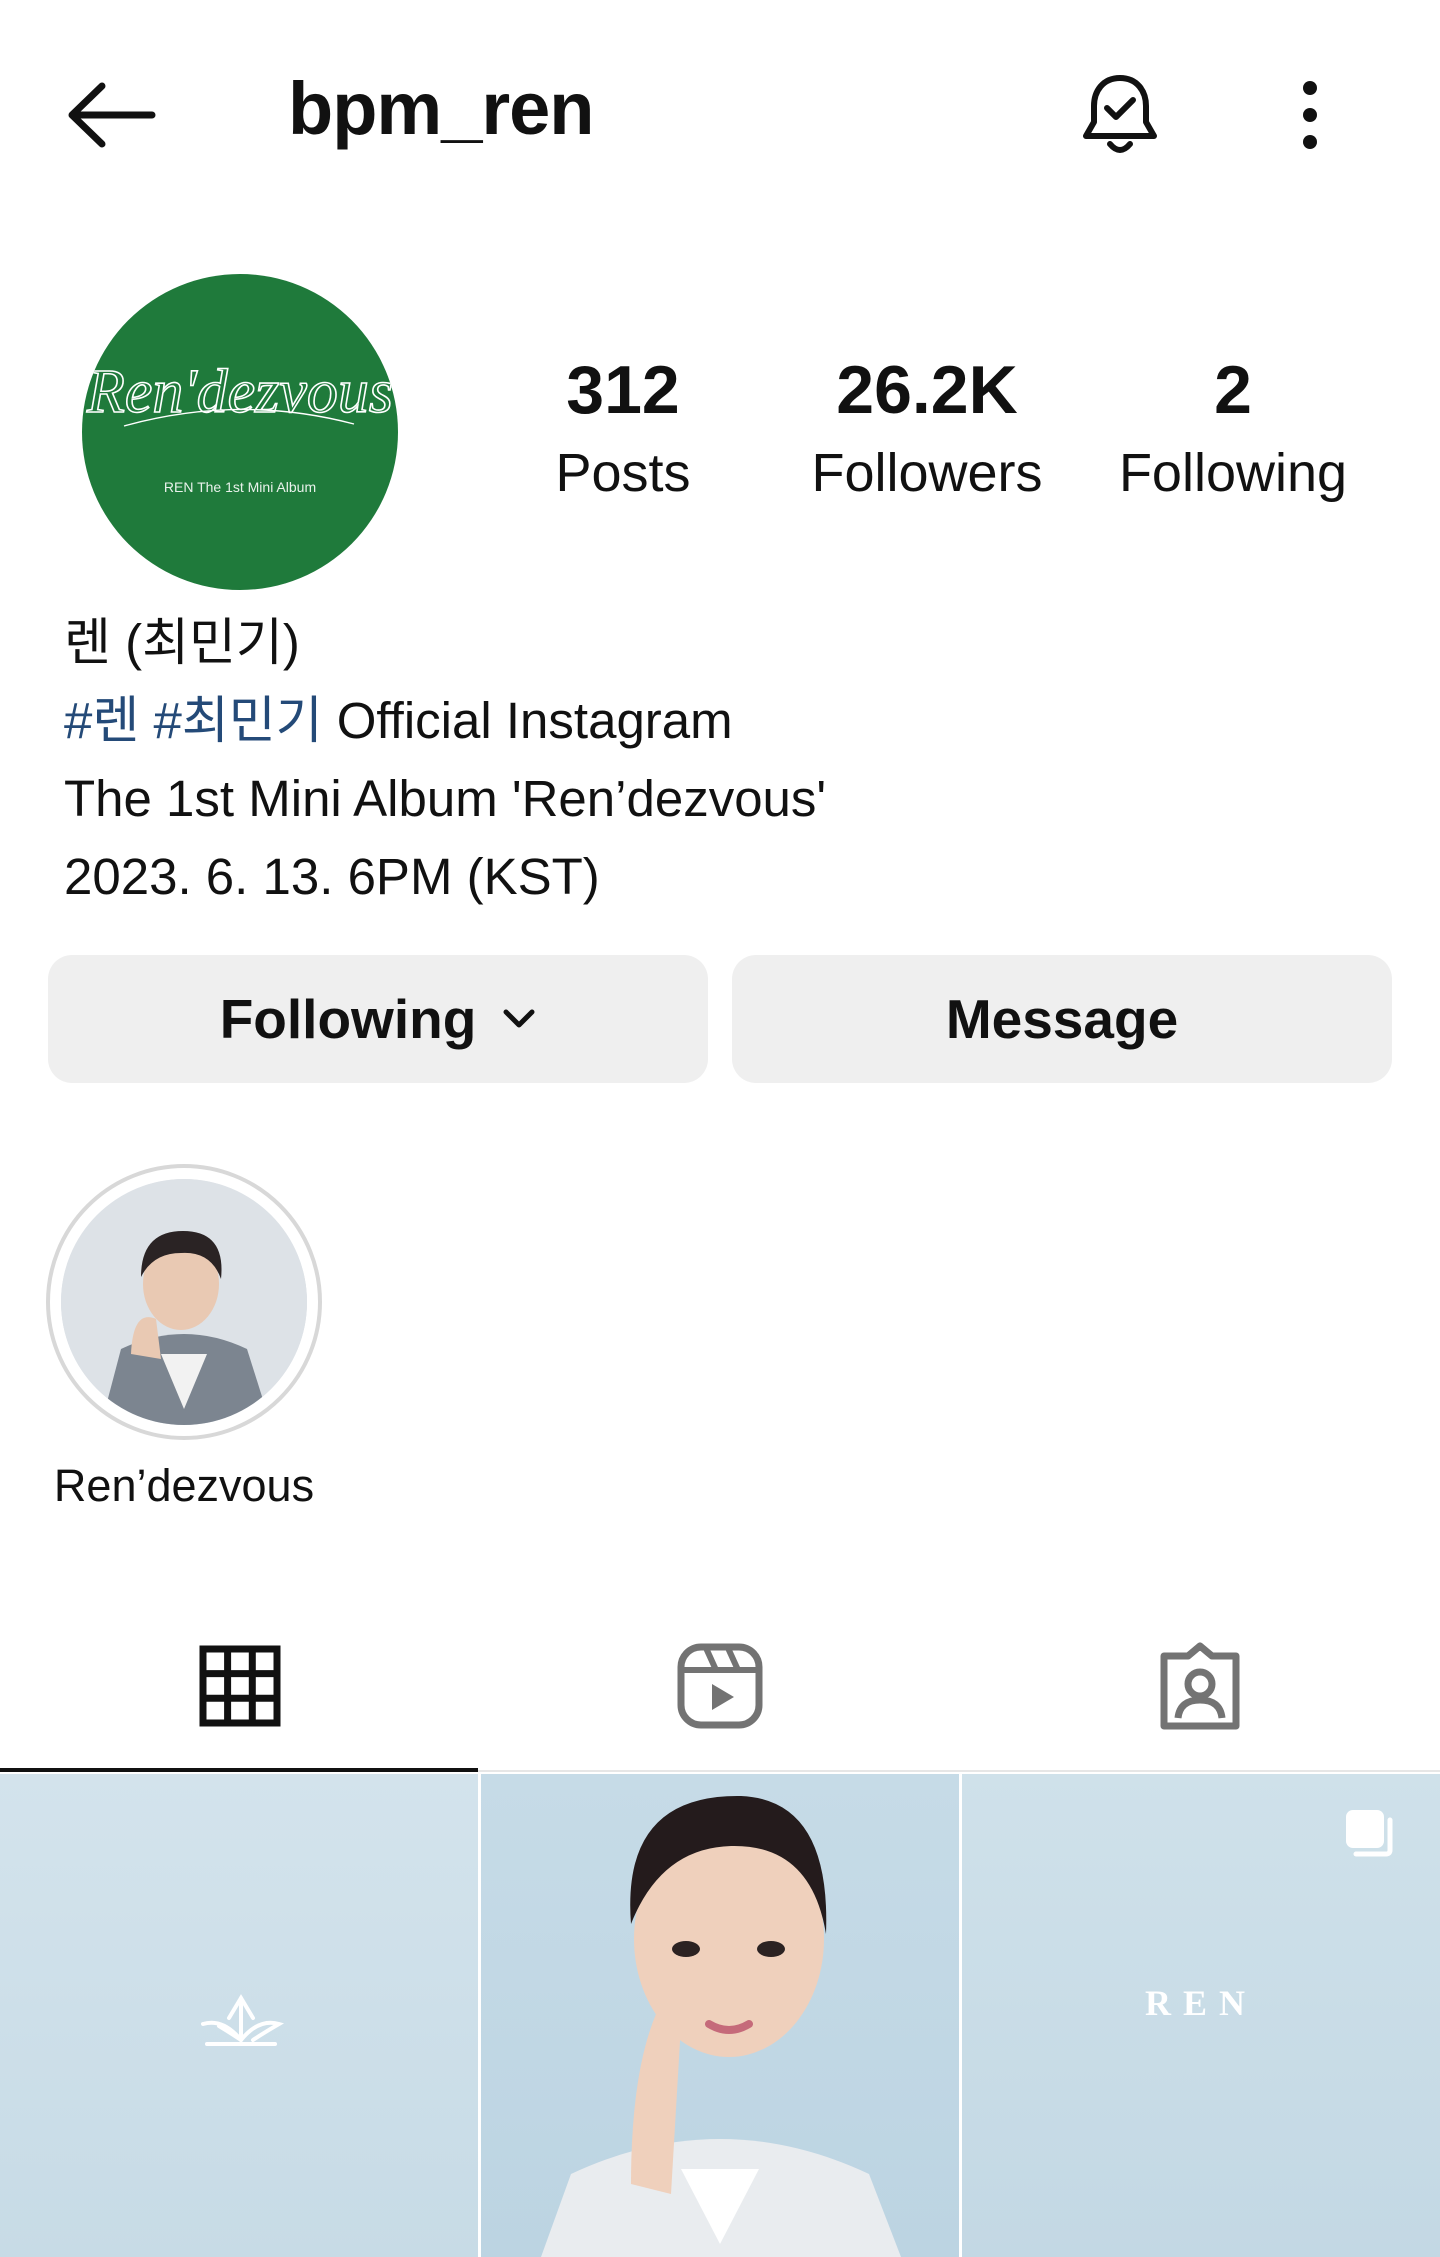 Image resolution: width=1440 pixels, height=2257 pixels. Describe the element at coordinates (184, 1485) in the screenshot. I see `highlight-label: Ren’dezvous` at that location.